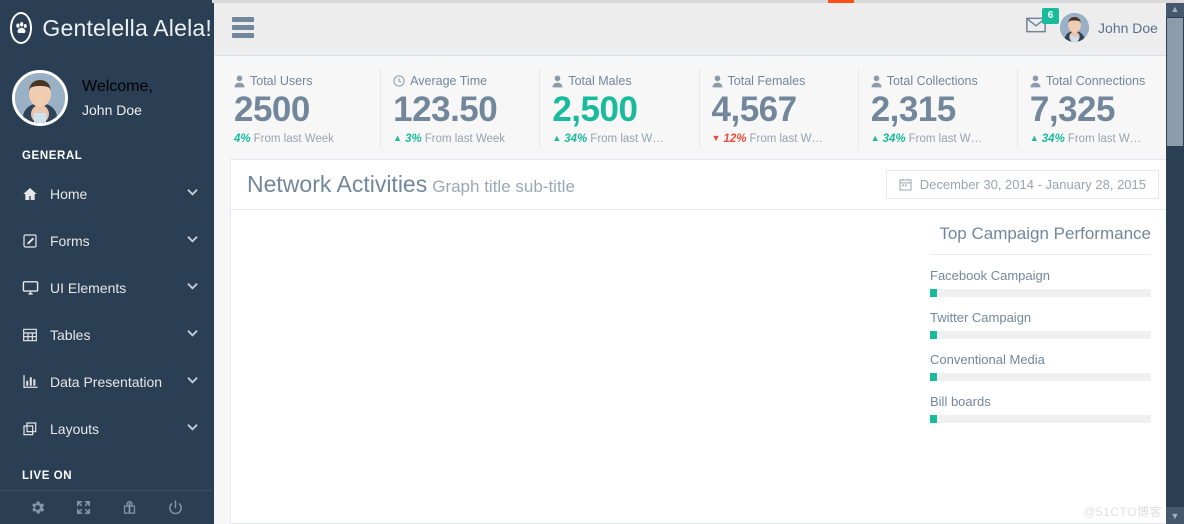 The height and width of the screenshot is (524, 1184). Describe the element at coordinates (465, 138) in the screenshot. I see `tile-foot-label: From last Week` at that location.